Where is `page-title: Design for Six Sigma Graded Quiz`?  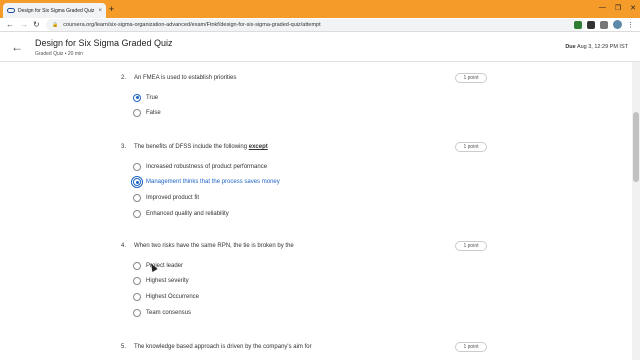 page-title: Design for Six Sigma Graded Quiz is located at coordinates (104, 43).